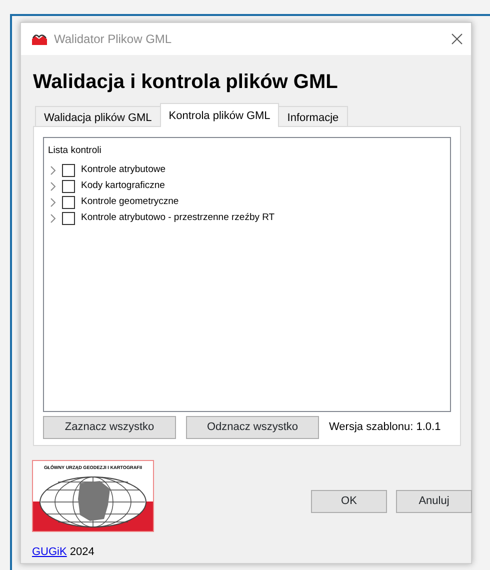 This screenshot has width=490, height=570. Describe the element at coordinates (385, 428) in the screenshot. I see `version-text: Wersja szablonu: 1.0.1` at that location.